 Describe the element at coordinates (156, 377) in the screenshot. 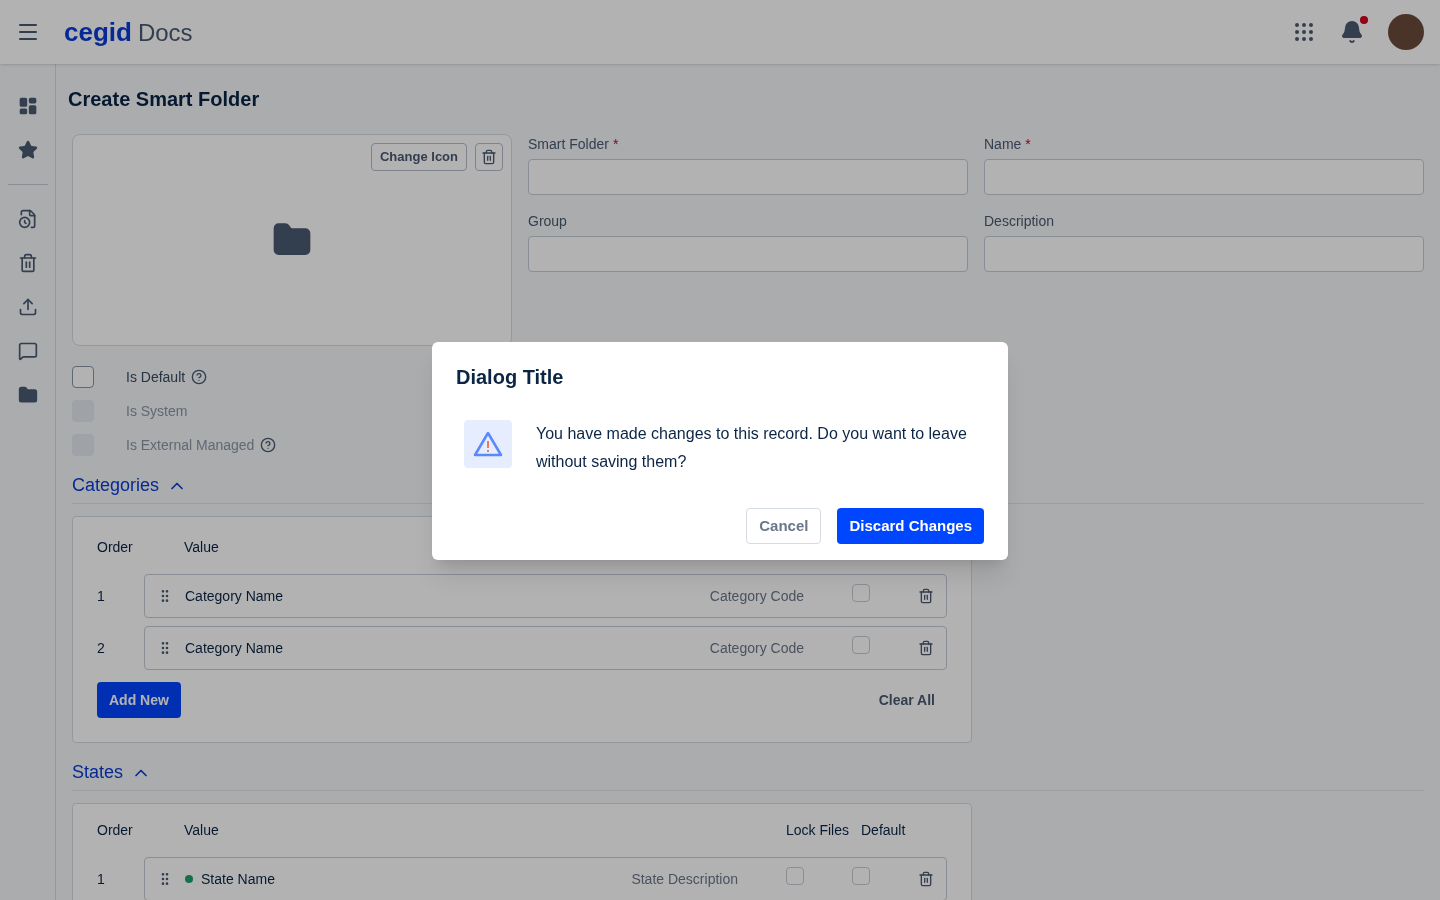

I see `checkbox-label: Is Default` at that location.